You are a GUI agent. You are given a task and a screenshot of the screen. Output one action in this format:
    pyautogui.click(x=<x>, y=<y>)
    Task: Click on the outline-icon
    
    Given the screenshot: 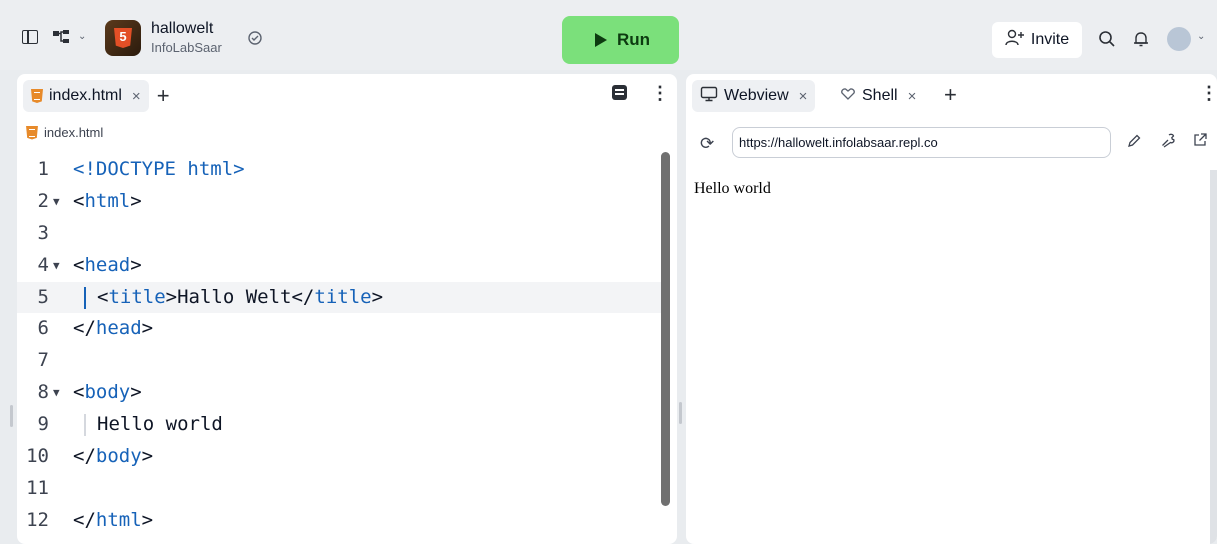 What is the action you would take?
    pyautogui.click(x=619, y=92)
    